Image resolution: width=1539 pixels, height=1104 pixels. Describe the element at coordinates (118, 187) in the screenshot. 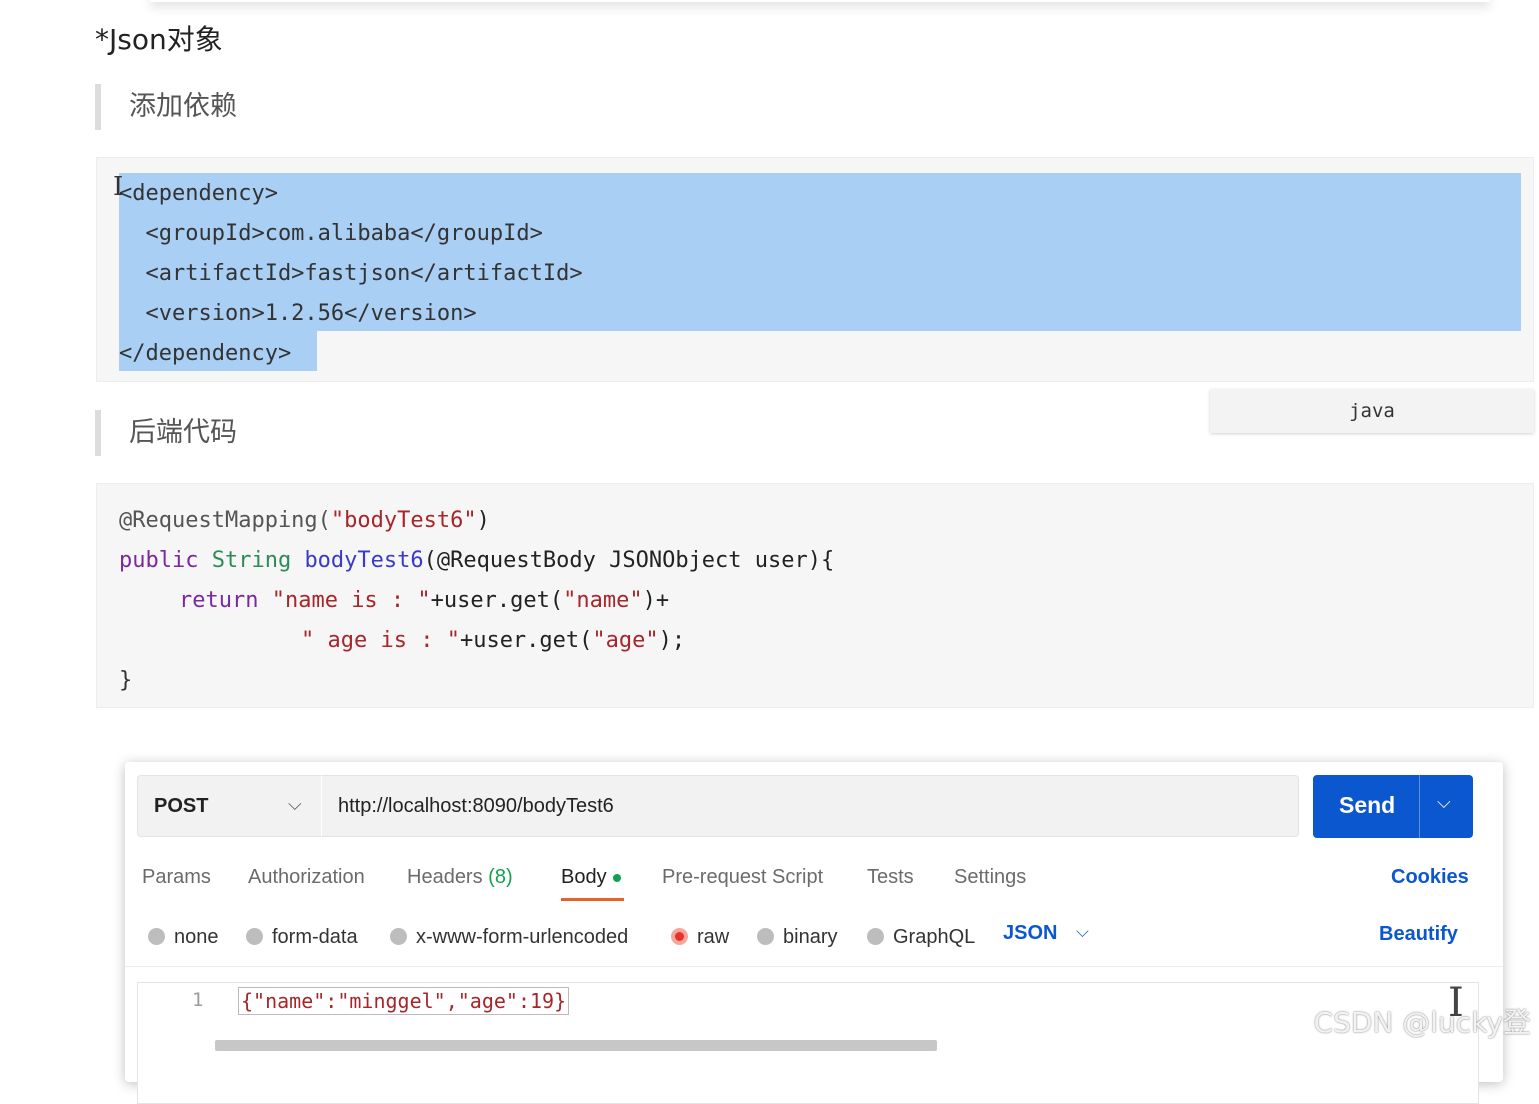

I see `ibeam-cursor-icon: I` at that location.